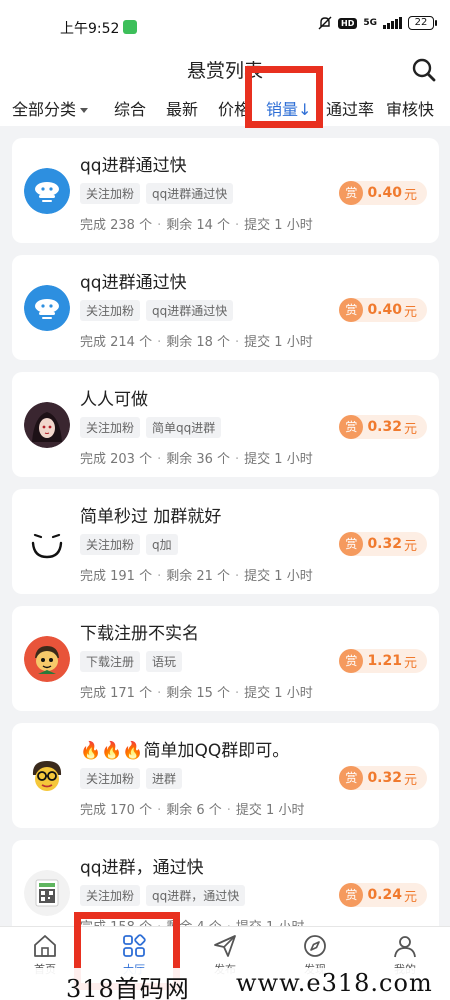 The width and height of the screenshot is (450, 1000). Describe the element at coordinates (350, 108) in the screenshot. I see `tab-pass-rate: 通过率` at that location.